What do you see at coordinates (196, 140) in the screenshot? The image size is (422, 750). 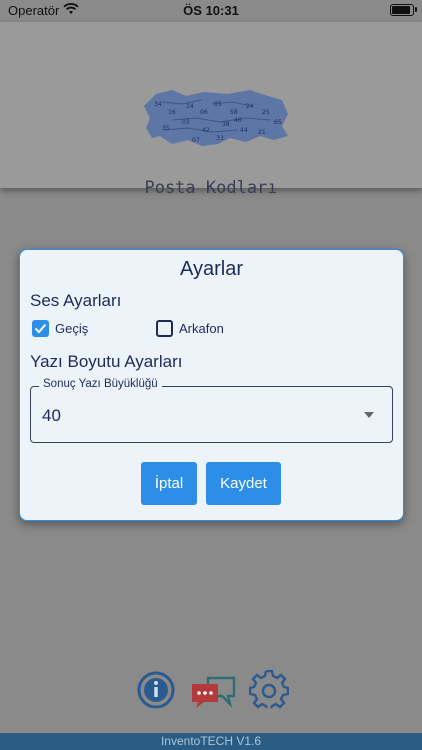 I see `svg-text: 07` at bounding box center [196, 140].